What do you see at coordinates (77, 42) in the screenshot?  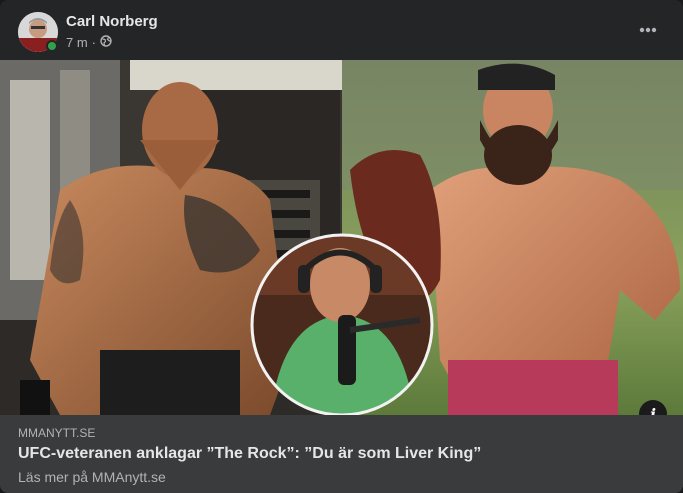 I see `post-time: 7 m` at bounding box center [77, 42].